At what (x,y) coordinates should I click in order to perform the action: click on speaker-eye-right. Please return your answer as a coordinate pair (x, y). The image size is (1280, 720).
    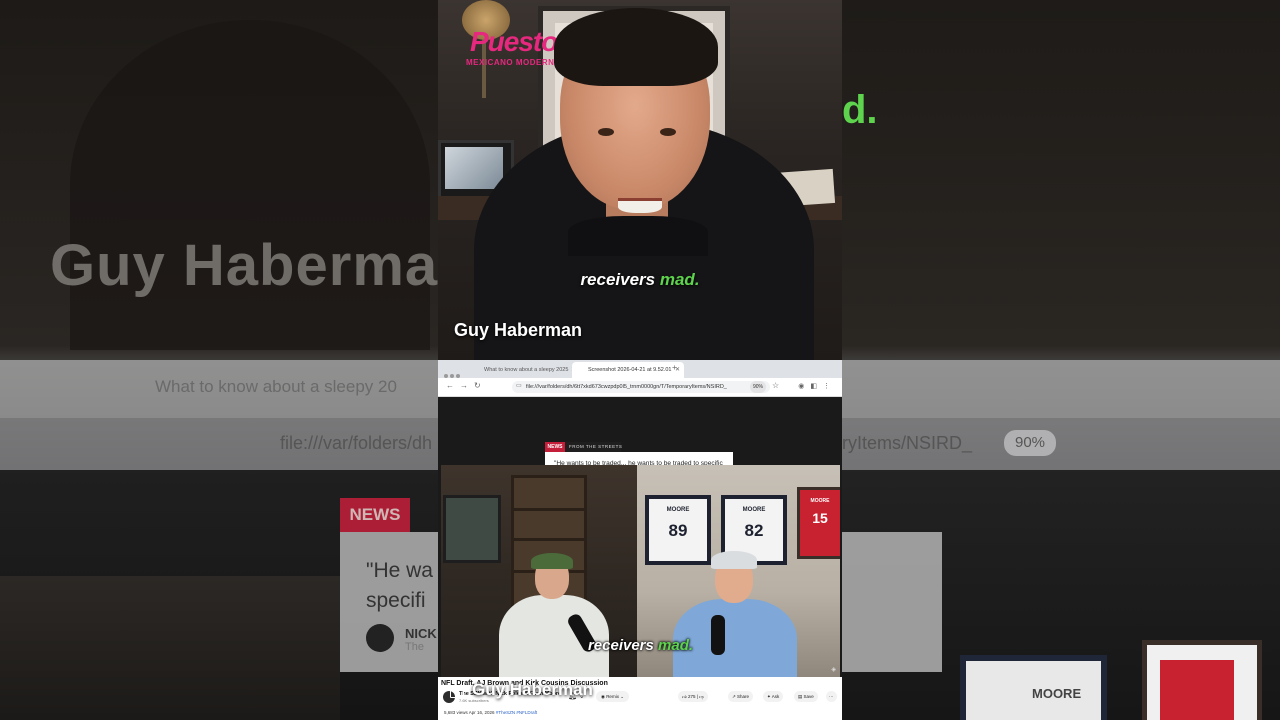
    Looking at the image, I should click on (668, 132).